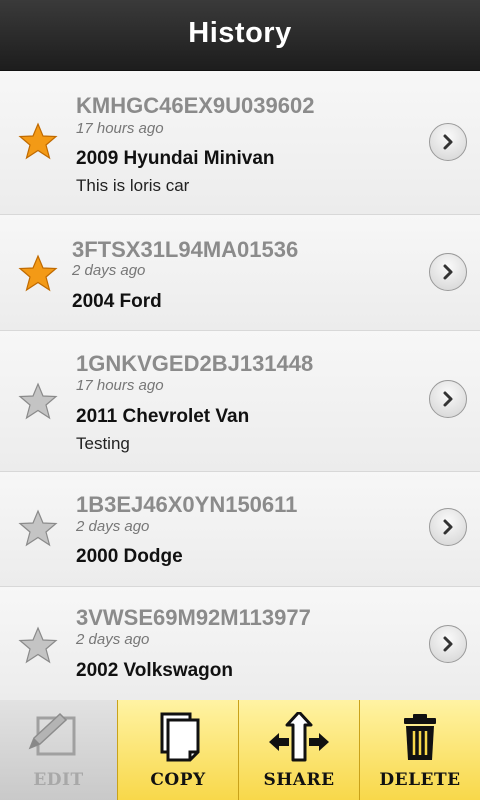  I want to click on vin-number: 1B3EJ46X0YN150611, so click(187, 504).